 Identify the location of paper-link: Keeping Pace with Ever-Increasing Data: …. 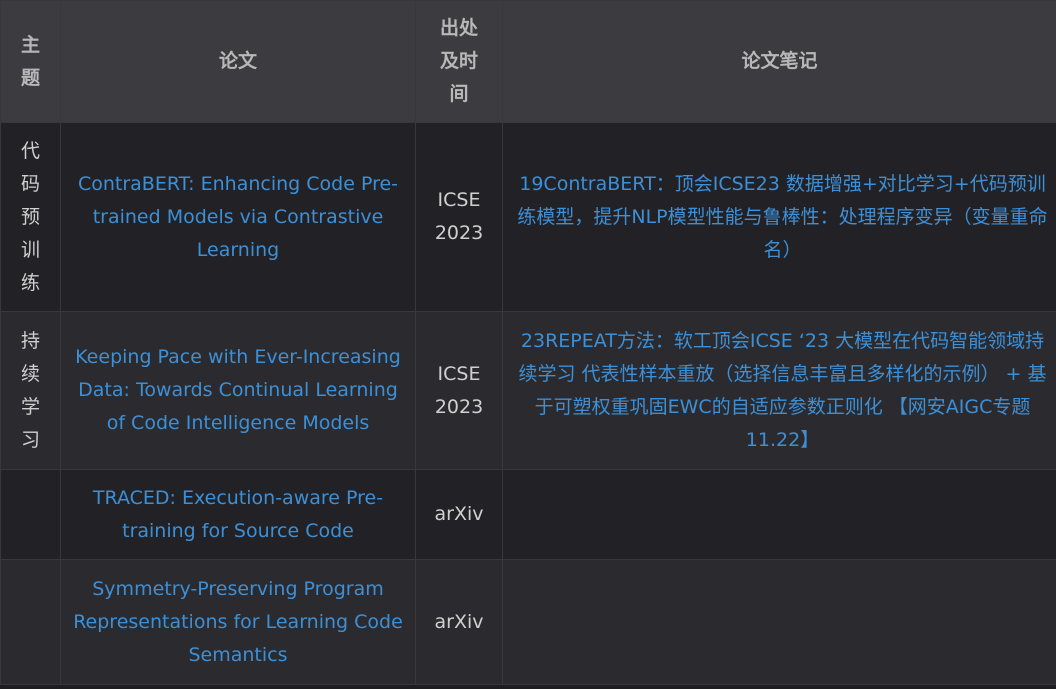
(238, 390).